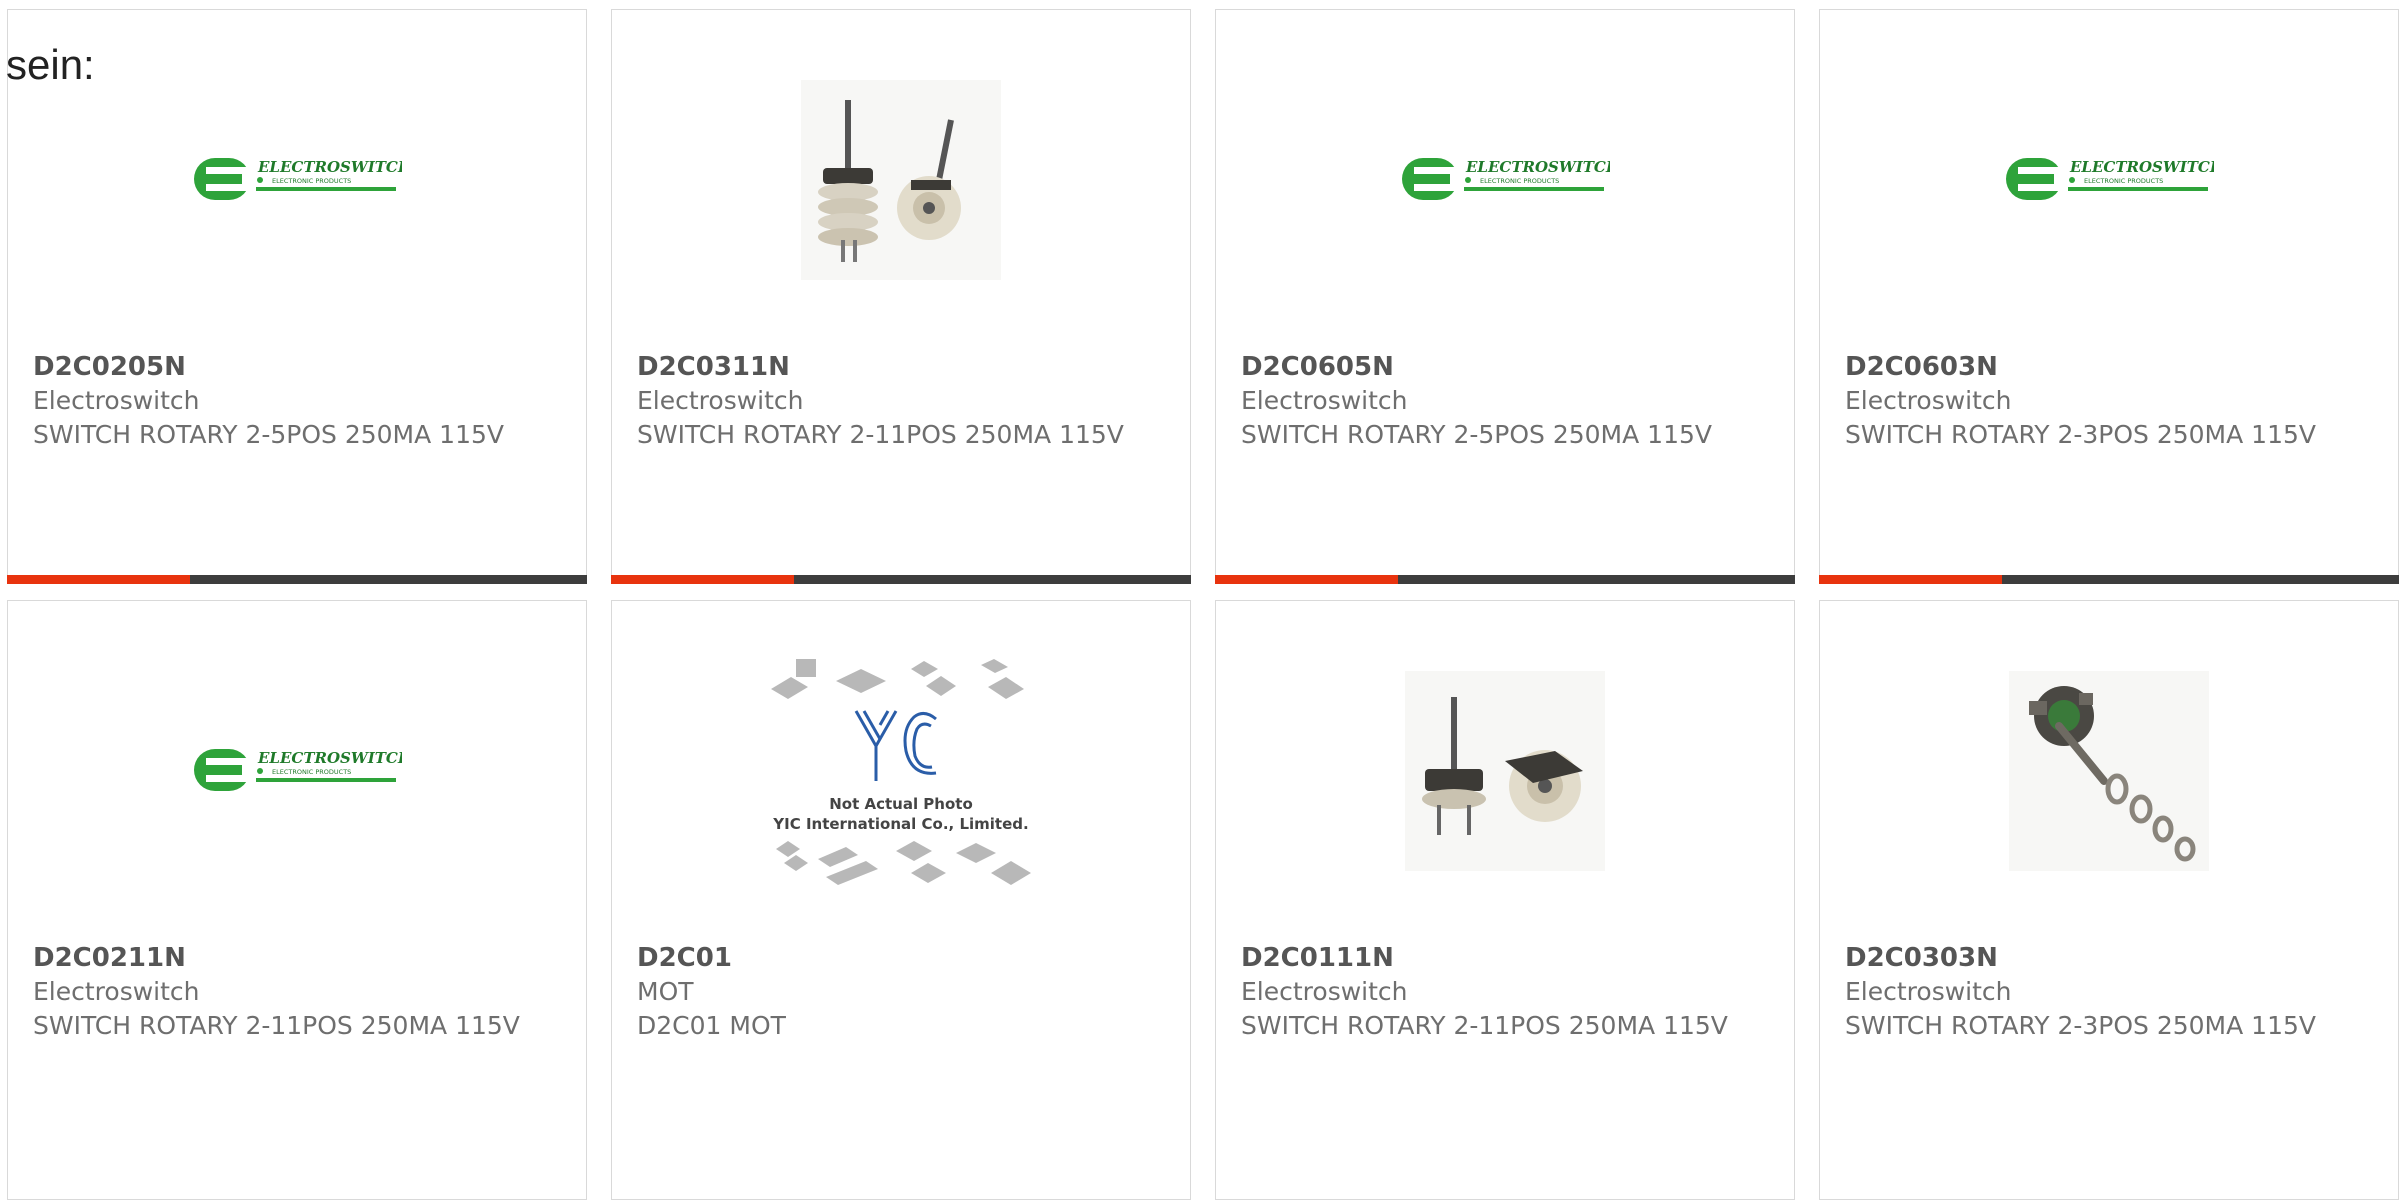 Image resolution: width=2400 pixels, height=1200 pixels. Describe the element at coordinates (893, 958) in the screenshot. I see `part-number-link: D2C01` at that location.